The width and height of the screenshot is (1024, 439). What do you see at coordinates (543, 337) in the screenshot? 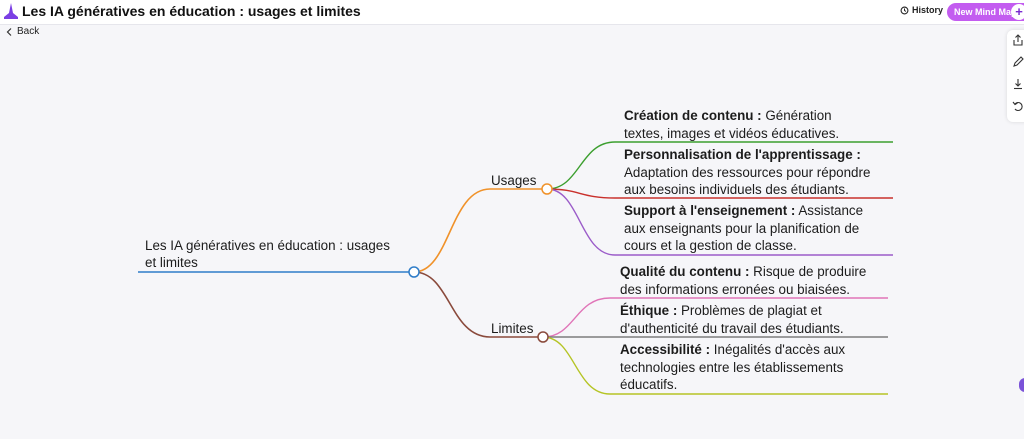
I see `limites-node-handle` at bounding box center [543, 337].